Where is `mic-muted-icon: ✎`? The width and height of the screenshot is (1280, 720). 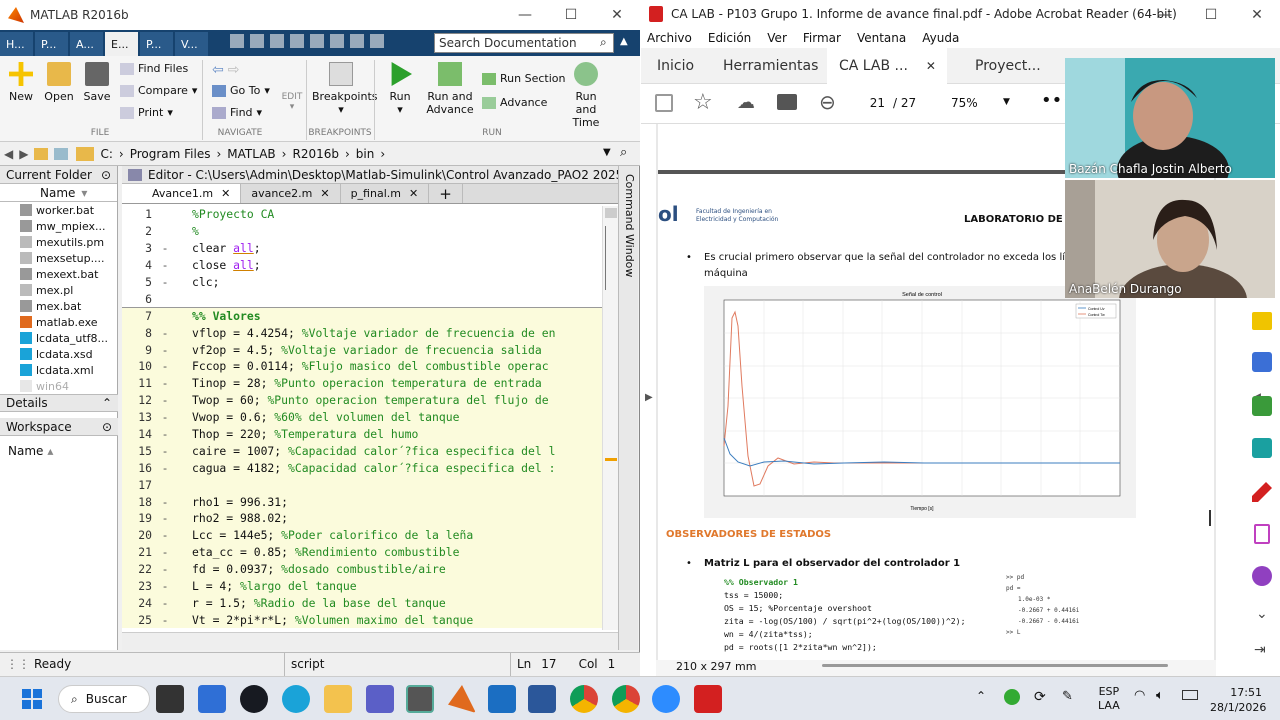 mic-muted-icon: ✎ is located at coordinates (1067, 696).